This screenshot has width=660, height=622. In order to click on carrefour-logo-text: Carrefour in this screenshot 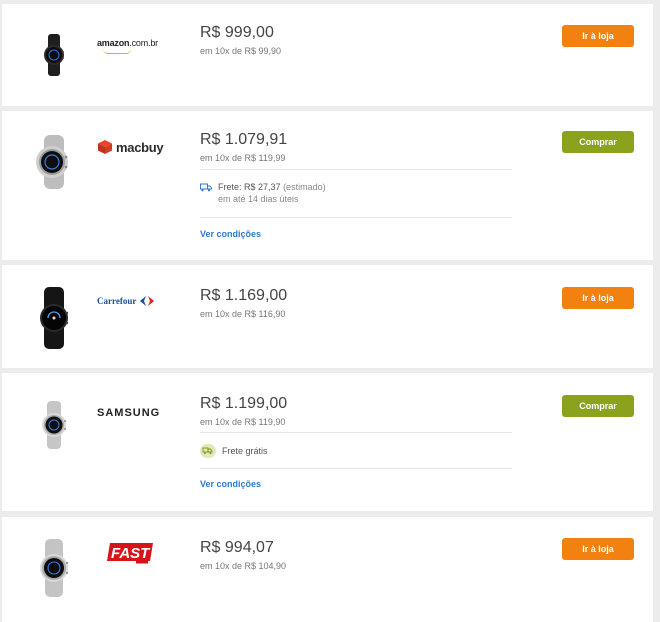, I will do `click(117, 301)`.